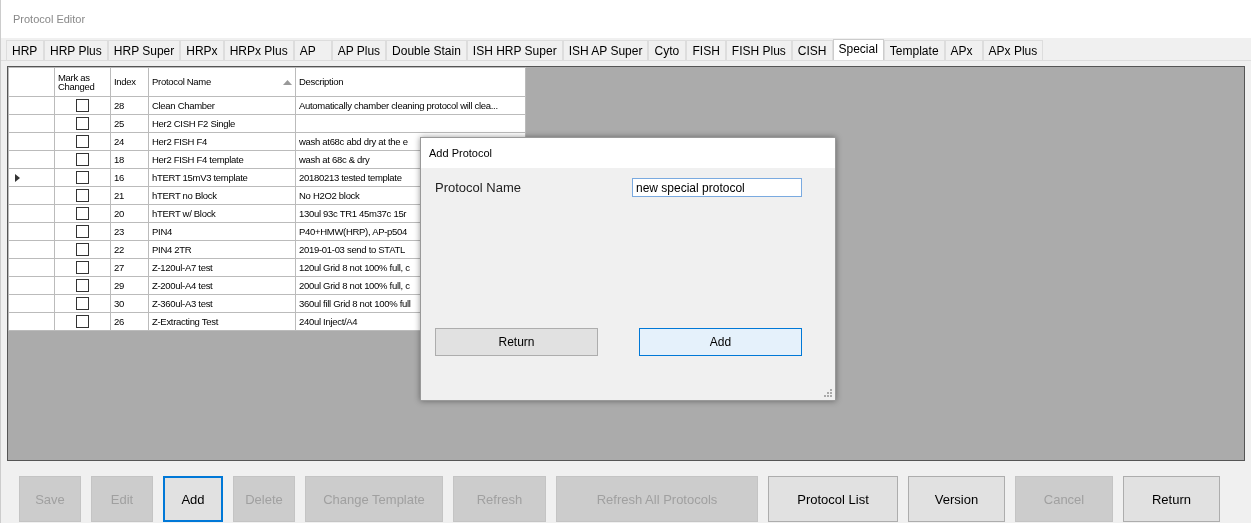 The width and height of the screenshot is (1251, 523). I want to click on window-title: Protocol Editor, so click(49, 19).